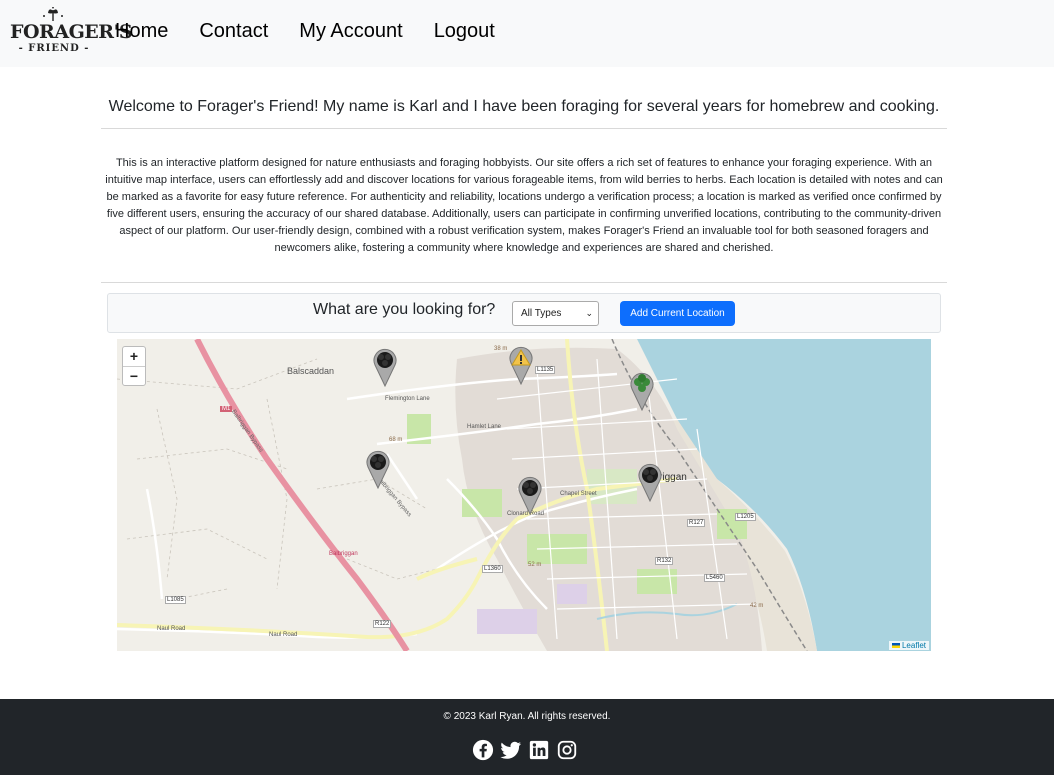  Describe the element at coordinates (545, 370) in the screenshot. I see `map-label-l1135: L1135` at that location.